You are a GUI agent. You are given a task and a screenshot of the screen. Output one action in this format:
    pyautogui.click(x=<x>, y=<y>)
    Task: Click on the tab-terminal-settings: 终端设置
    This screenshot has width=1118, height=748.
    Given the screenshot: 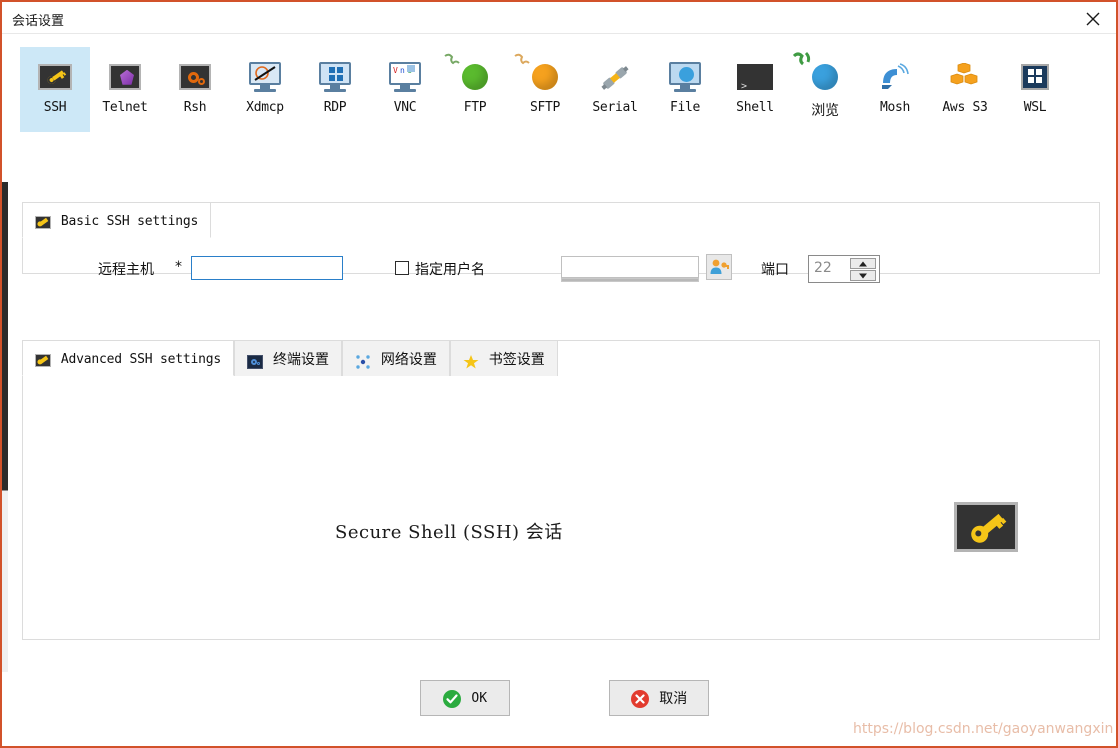 What is the action you would take?
    pyautogui.click(x=288, y=358)
    